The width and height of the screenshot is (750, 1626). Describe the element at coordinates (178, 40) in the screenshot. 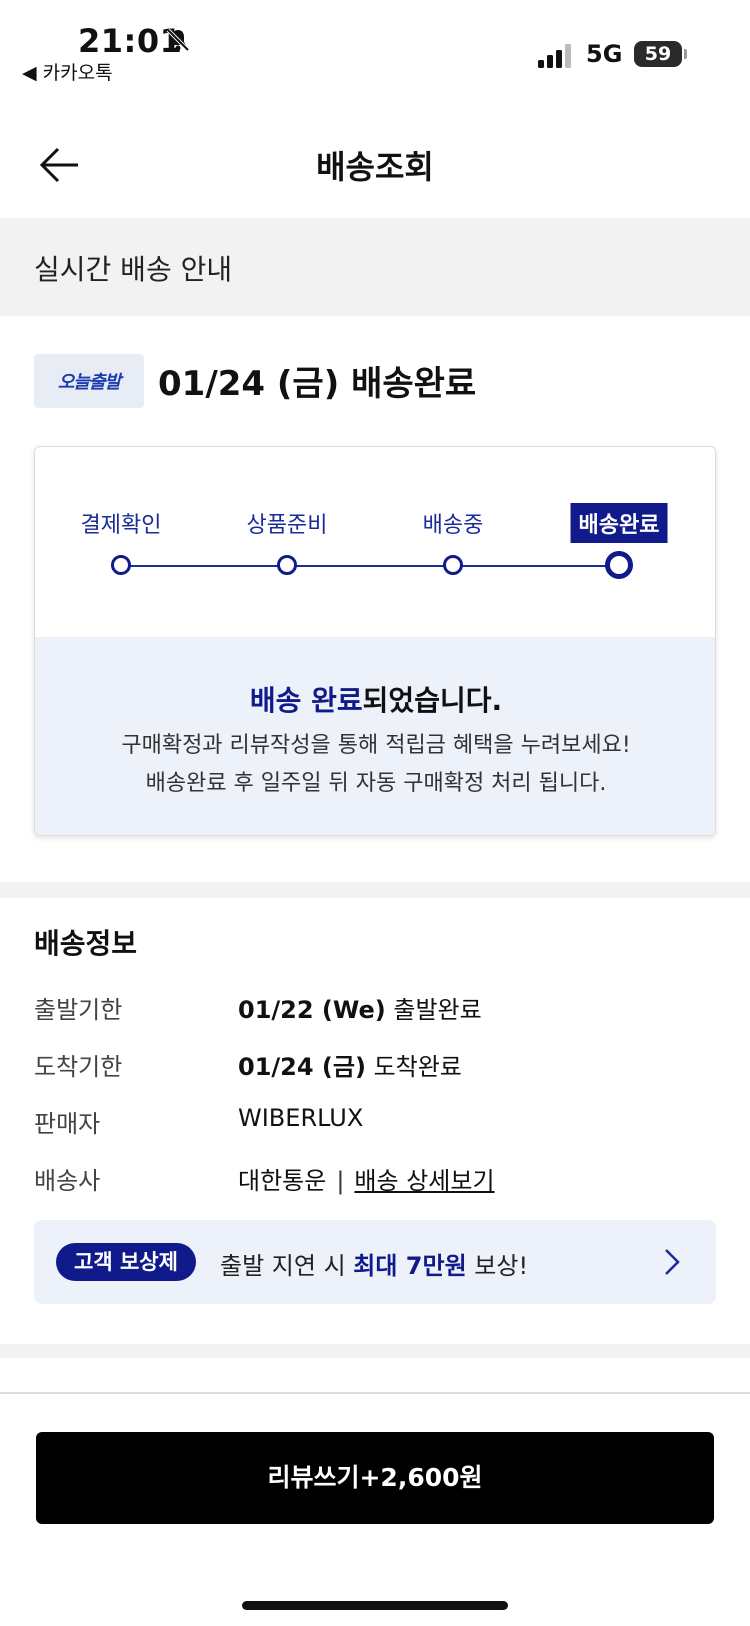

I see `bell-muted-icon` at that location.